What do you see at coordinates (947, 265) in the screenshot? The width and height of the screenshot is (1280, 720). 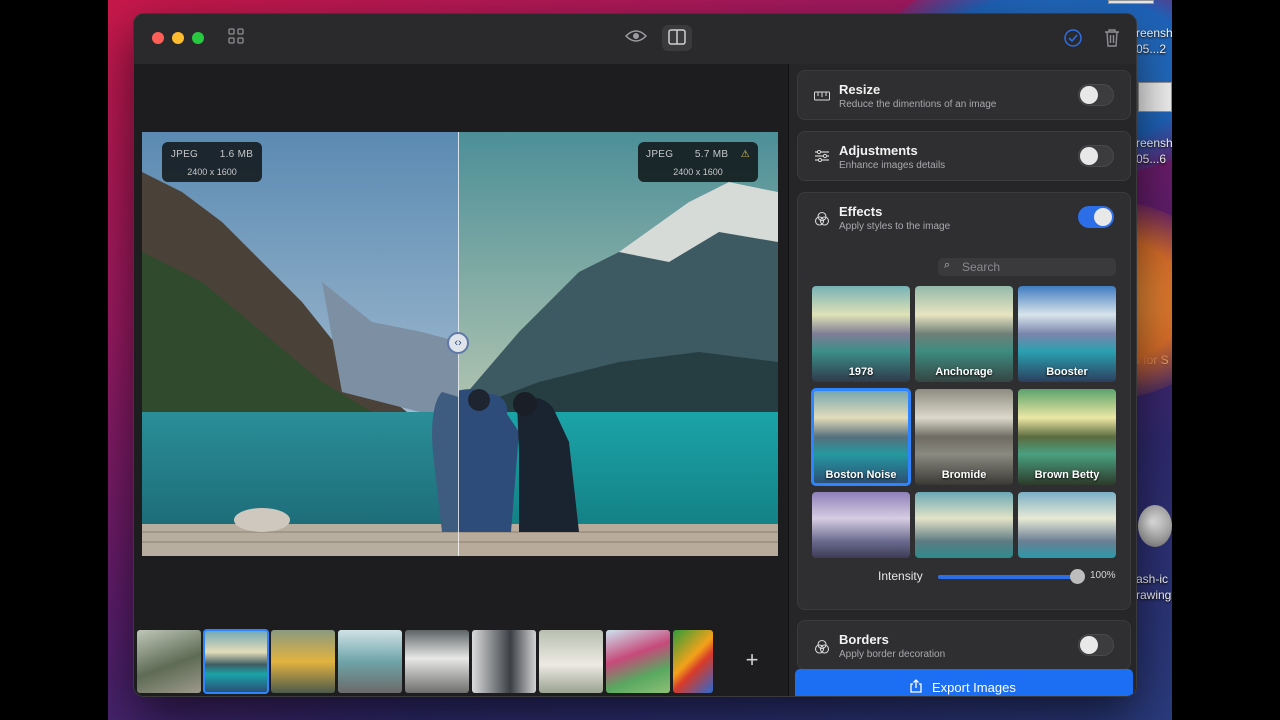 I see `search-icon: ⌕` at bounding box center [947, 265].